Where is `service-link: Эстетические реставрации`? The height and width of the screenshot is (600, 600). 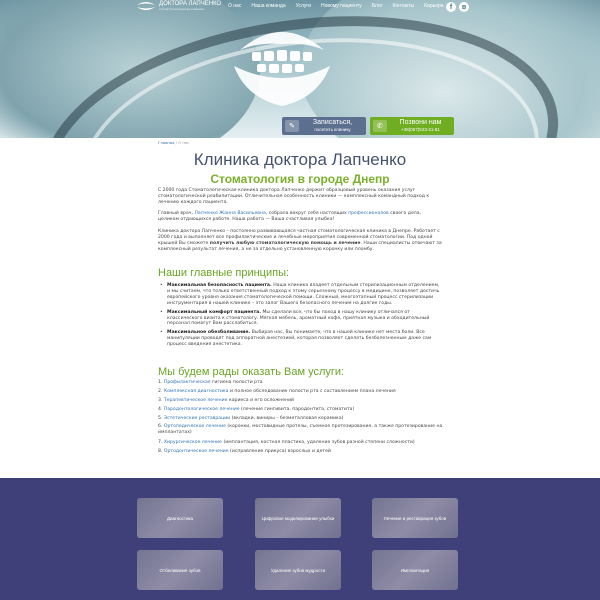
service-link: Эстетические реставрации is located at coordinates (197, 418).